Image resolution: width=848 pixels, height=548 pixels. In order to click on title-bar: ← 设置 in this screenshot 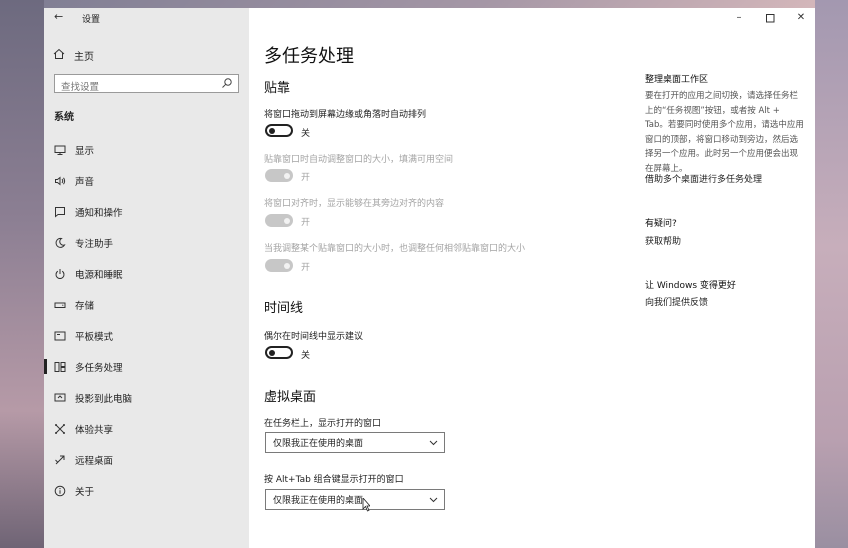, I will do `click(146, 18)`.